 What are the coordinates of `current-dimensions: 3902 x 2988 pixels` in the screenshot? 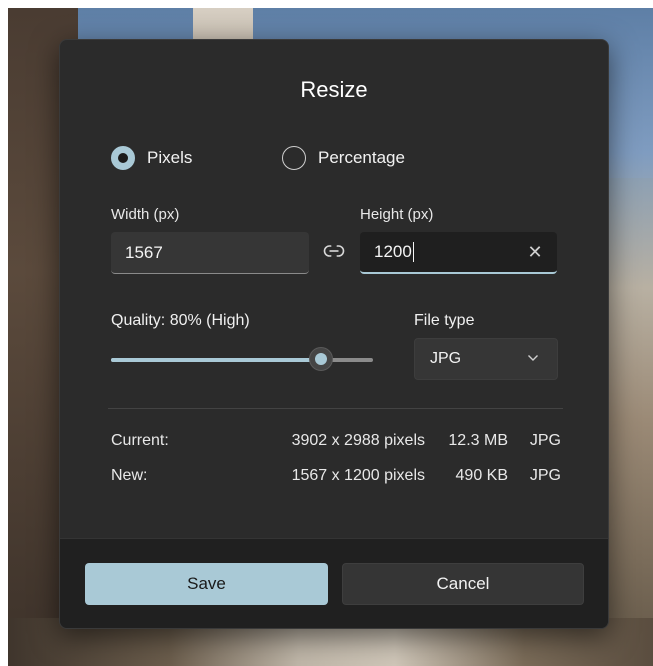 It's located at (358, 440).